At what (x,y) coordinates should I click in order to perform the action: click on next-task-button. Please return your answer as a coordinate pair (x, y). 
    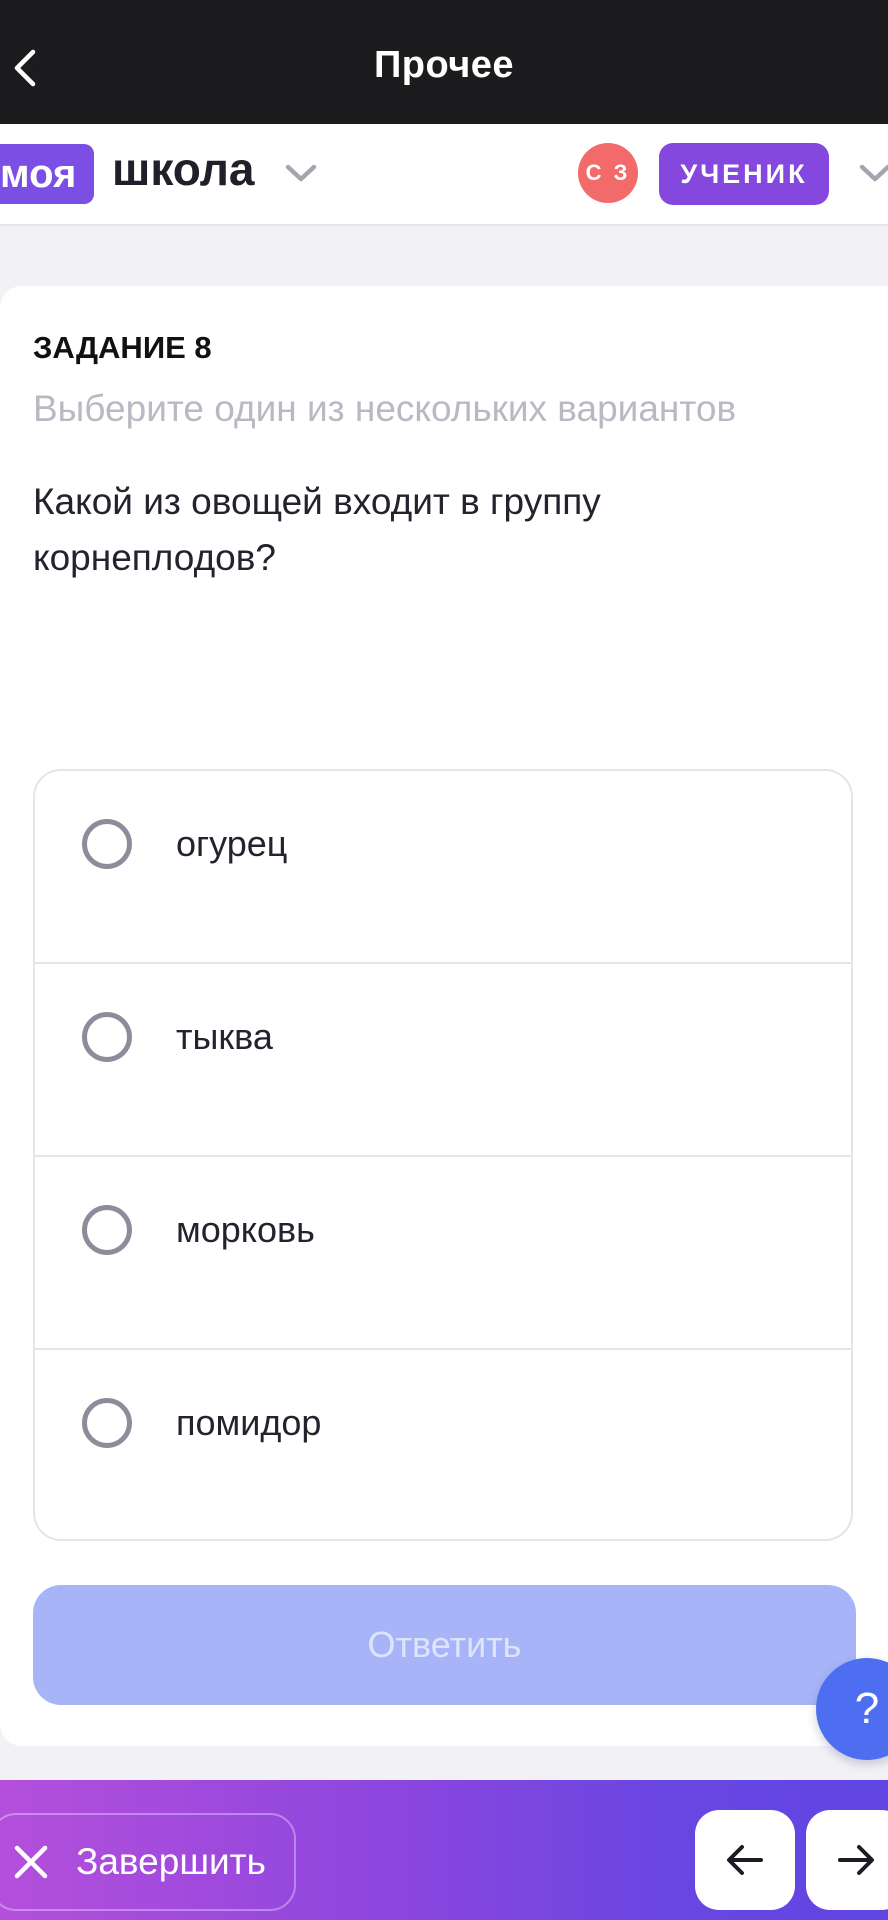
    Looking at the image, I should click on (847, 1860).